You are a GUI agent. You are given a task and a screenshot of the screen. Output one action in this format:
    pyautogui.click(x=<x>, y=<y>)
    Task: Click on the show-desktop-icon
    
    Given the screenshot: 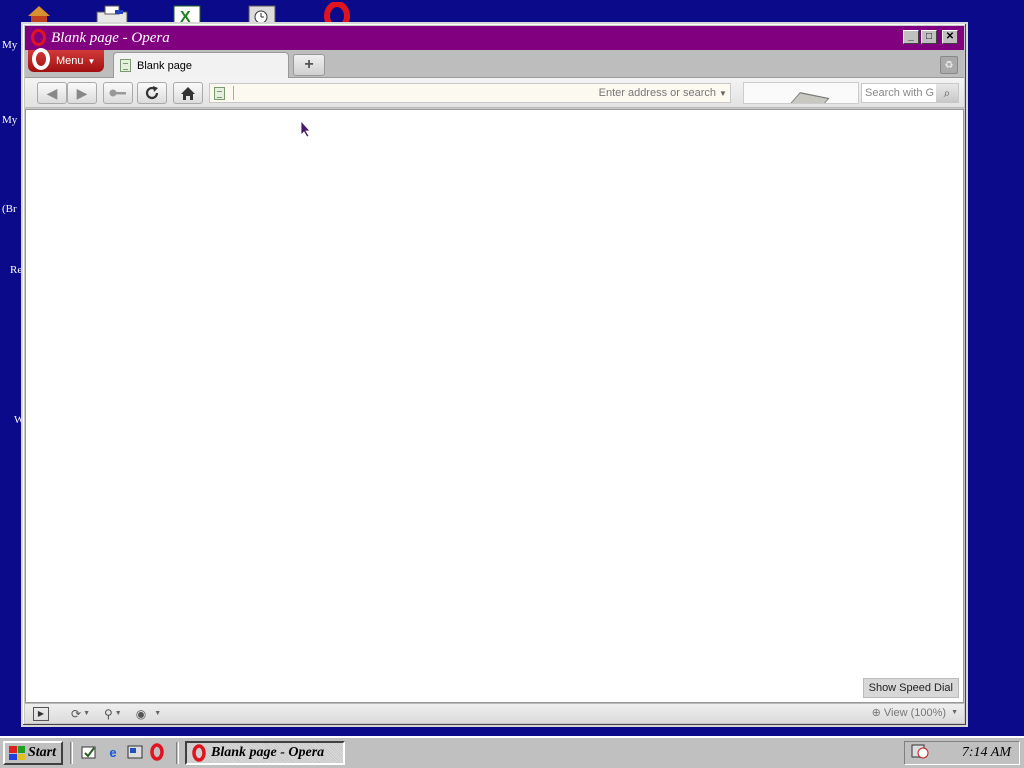 What is the action you would take?
    pyautogui.click(x=89, y=752)
    